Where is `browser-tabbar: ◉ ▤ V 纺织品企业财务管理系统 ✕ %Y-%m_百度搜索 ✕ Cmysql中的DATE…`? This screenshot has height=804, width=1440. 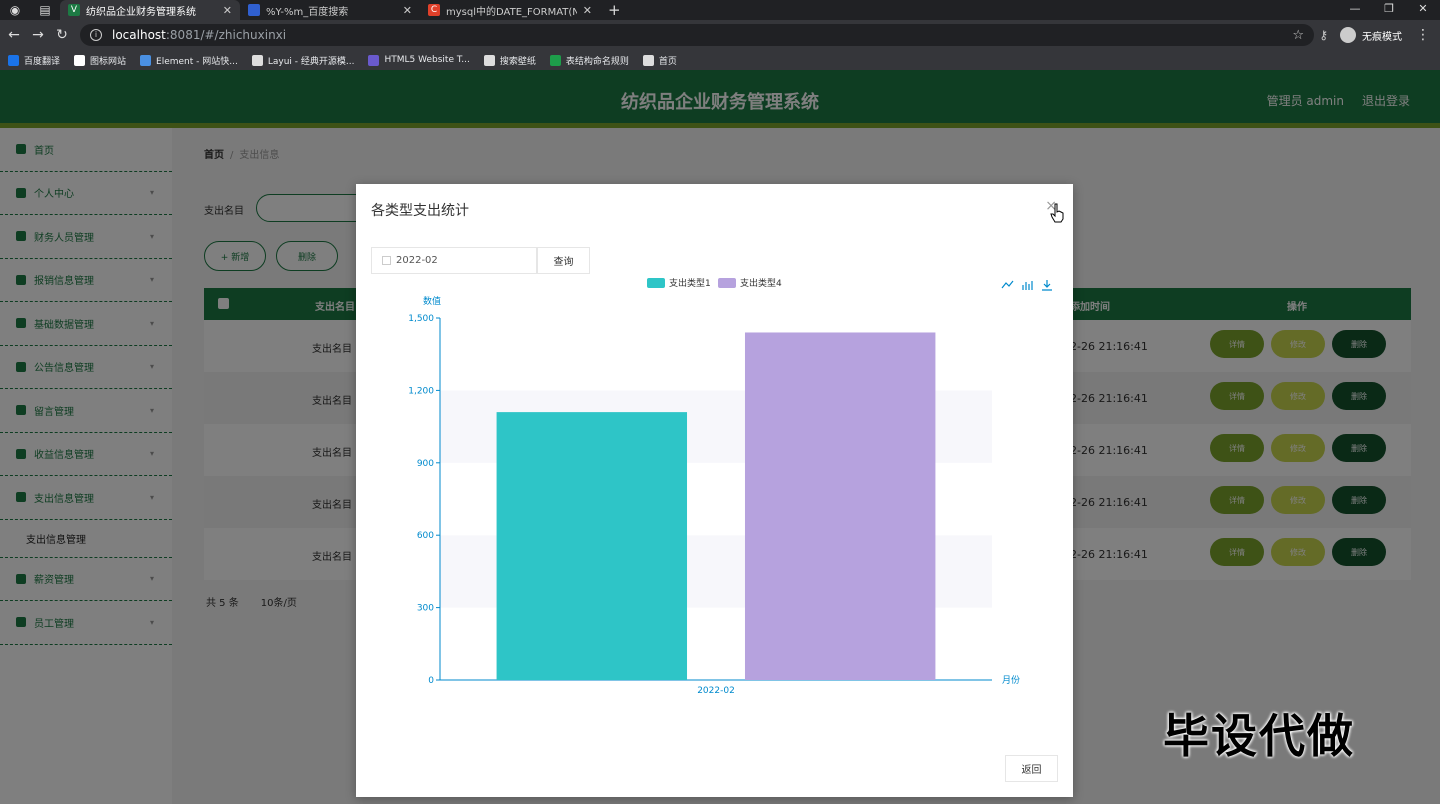 browser-tabbar: ◉ ▤ V 纺织品企业财务管理系统 ✕ %Y-%m_百度搜索 ✕ Cmysql中的DATE… is located at coordinates (720, 10).